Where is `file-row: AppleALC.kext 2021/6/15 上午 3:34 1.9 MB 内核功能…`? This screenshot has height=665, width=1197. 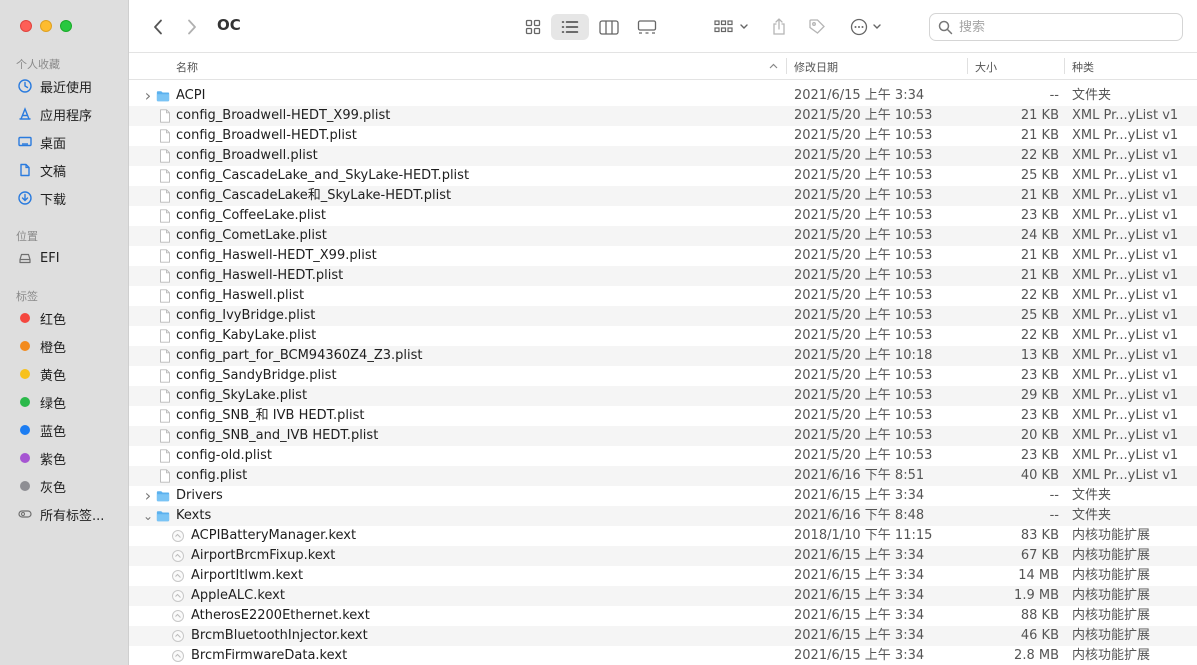
file-row: AppleALC.kext 2021/6/15 上午 3:34 1.9 MB 内核功能… is located at coordinates (663, 596).